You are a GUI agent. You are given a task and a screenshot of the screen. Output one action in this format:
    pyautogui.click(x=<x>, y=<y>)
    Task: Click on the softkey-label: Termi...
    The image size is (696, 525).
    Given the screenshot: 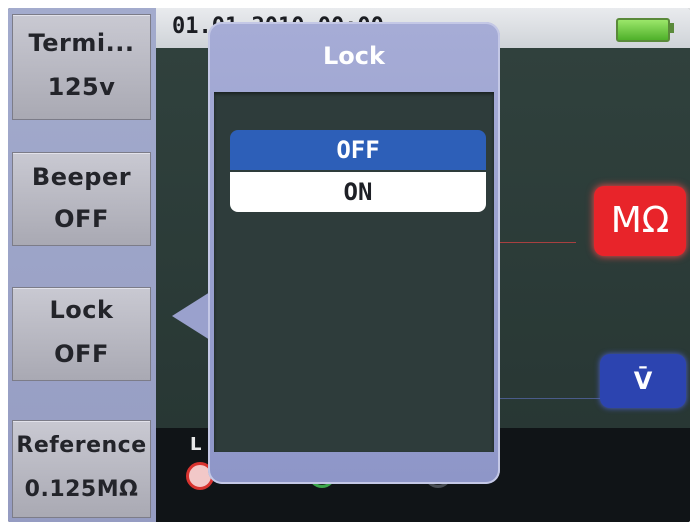 What is the action you would take?
    pyautogui.click(x=81, y=43)
    